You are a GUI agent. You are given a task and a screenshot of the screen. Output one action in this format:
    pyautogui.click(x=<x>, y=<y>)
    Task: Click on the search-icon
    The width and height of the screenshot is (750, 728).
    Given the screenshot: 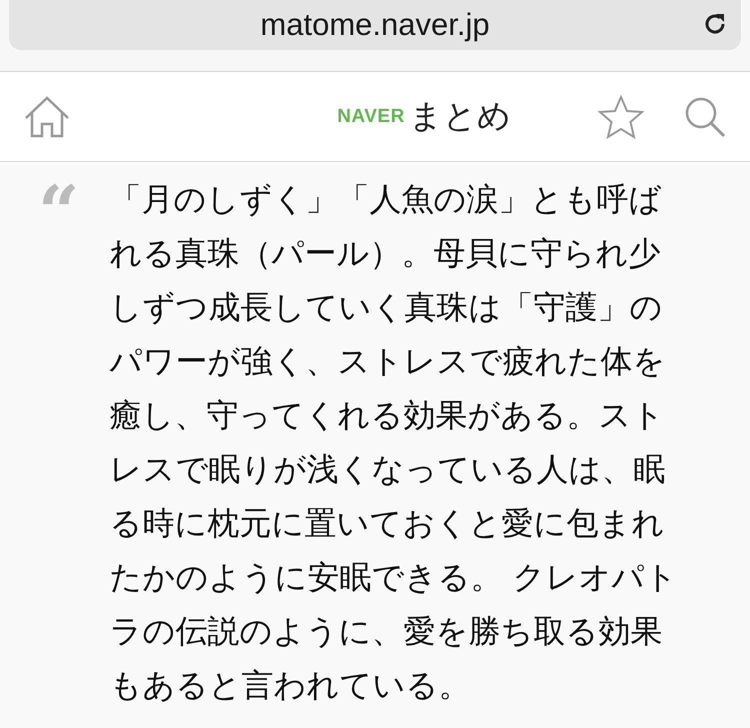 What is the action you would take?
    pyautogui.click(x=705, y=117)
    